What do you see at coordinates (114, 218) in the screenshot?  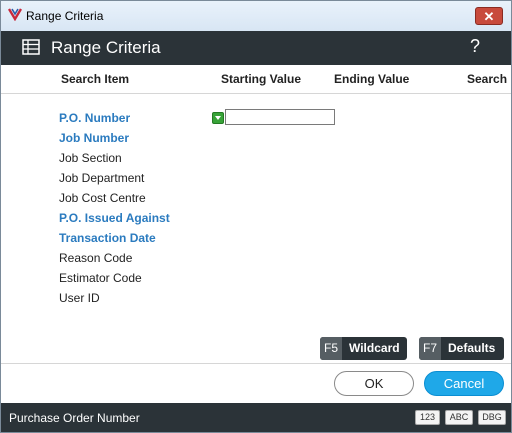 I see `search-item-po-issued-against: P.O. Issued Against` at bounding box center [114, 218].